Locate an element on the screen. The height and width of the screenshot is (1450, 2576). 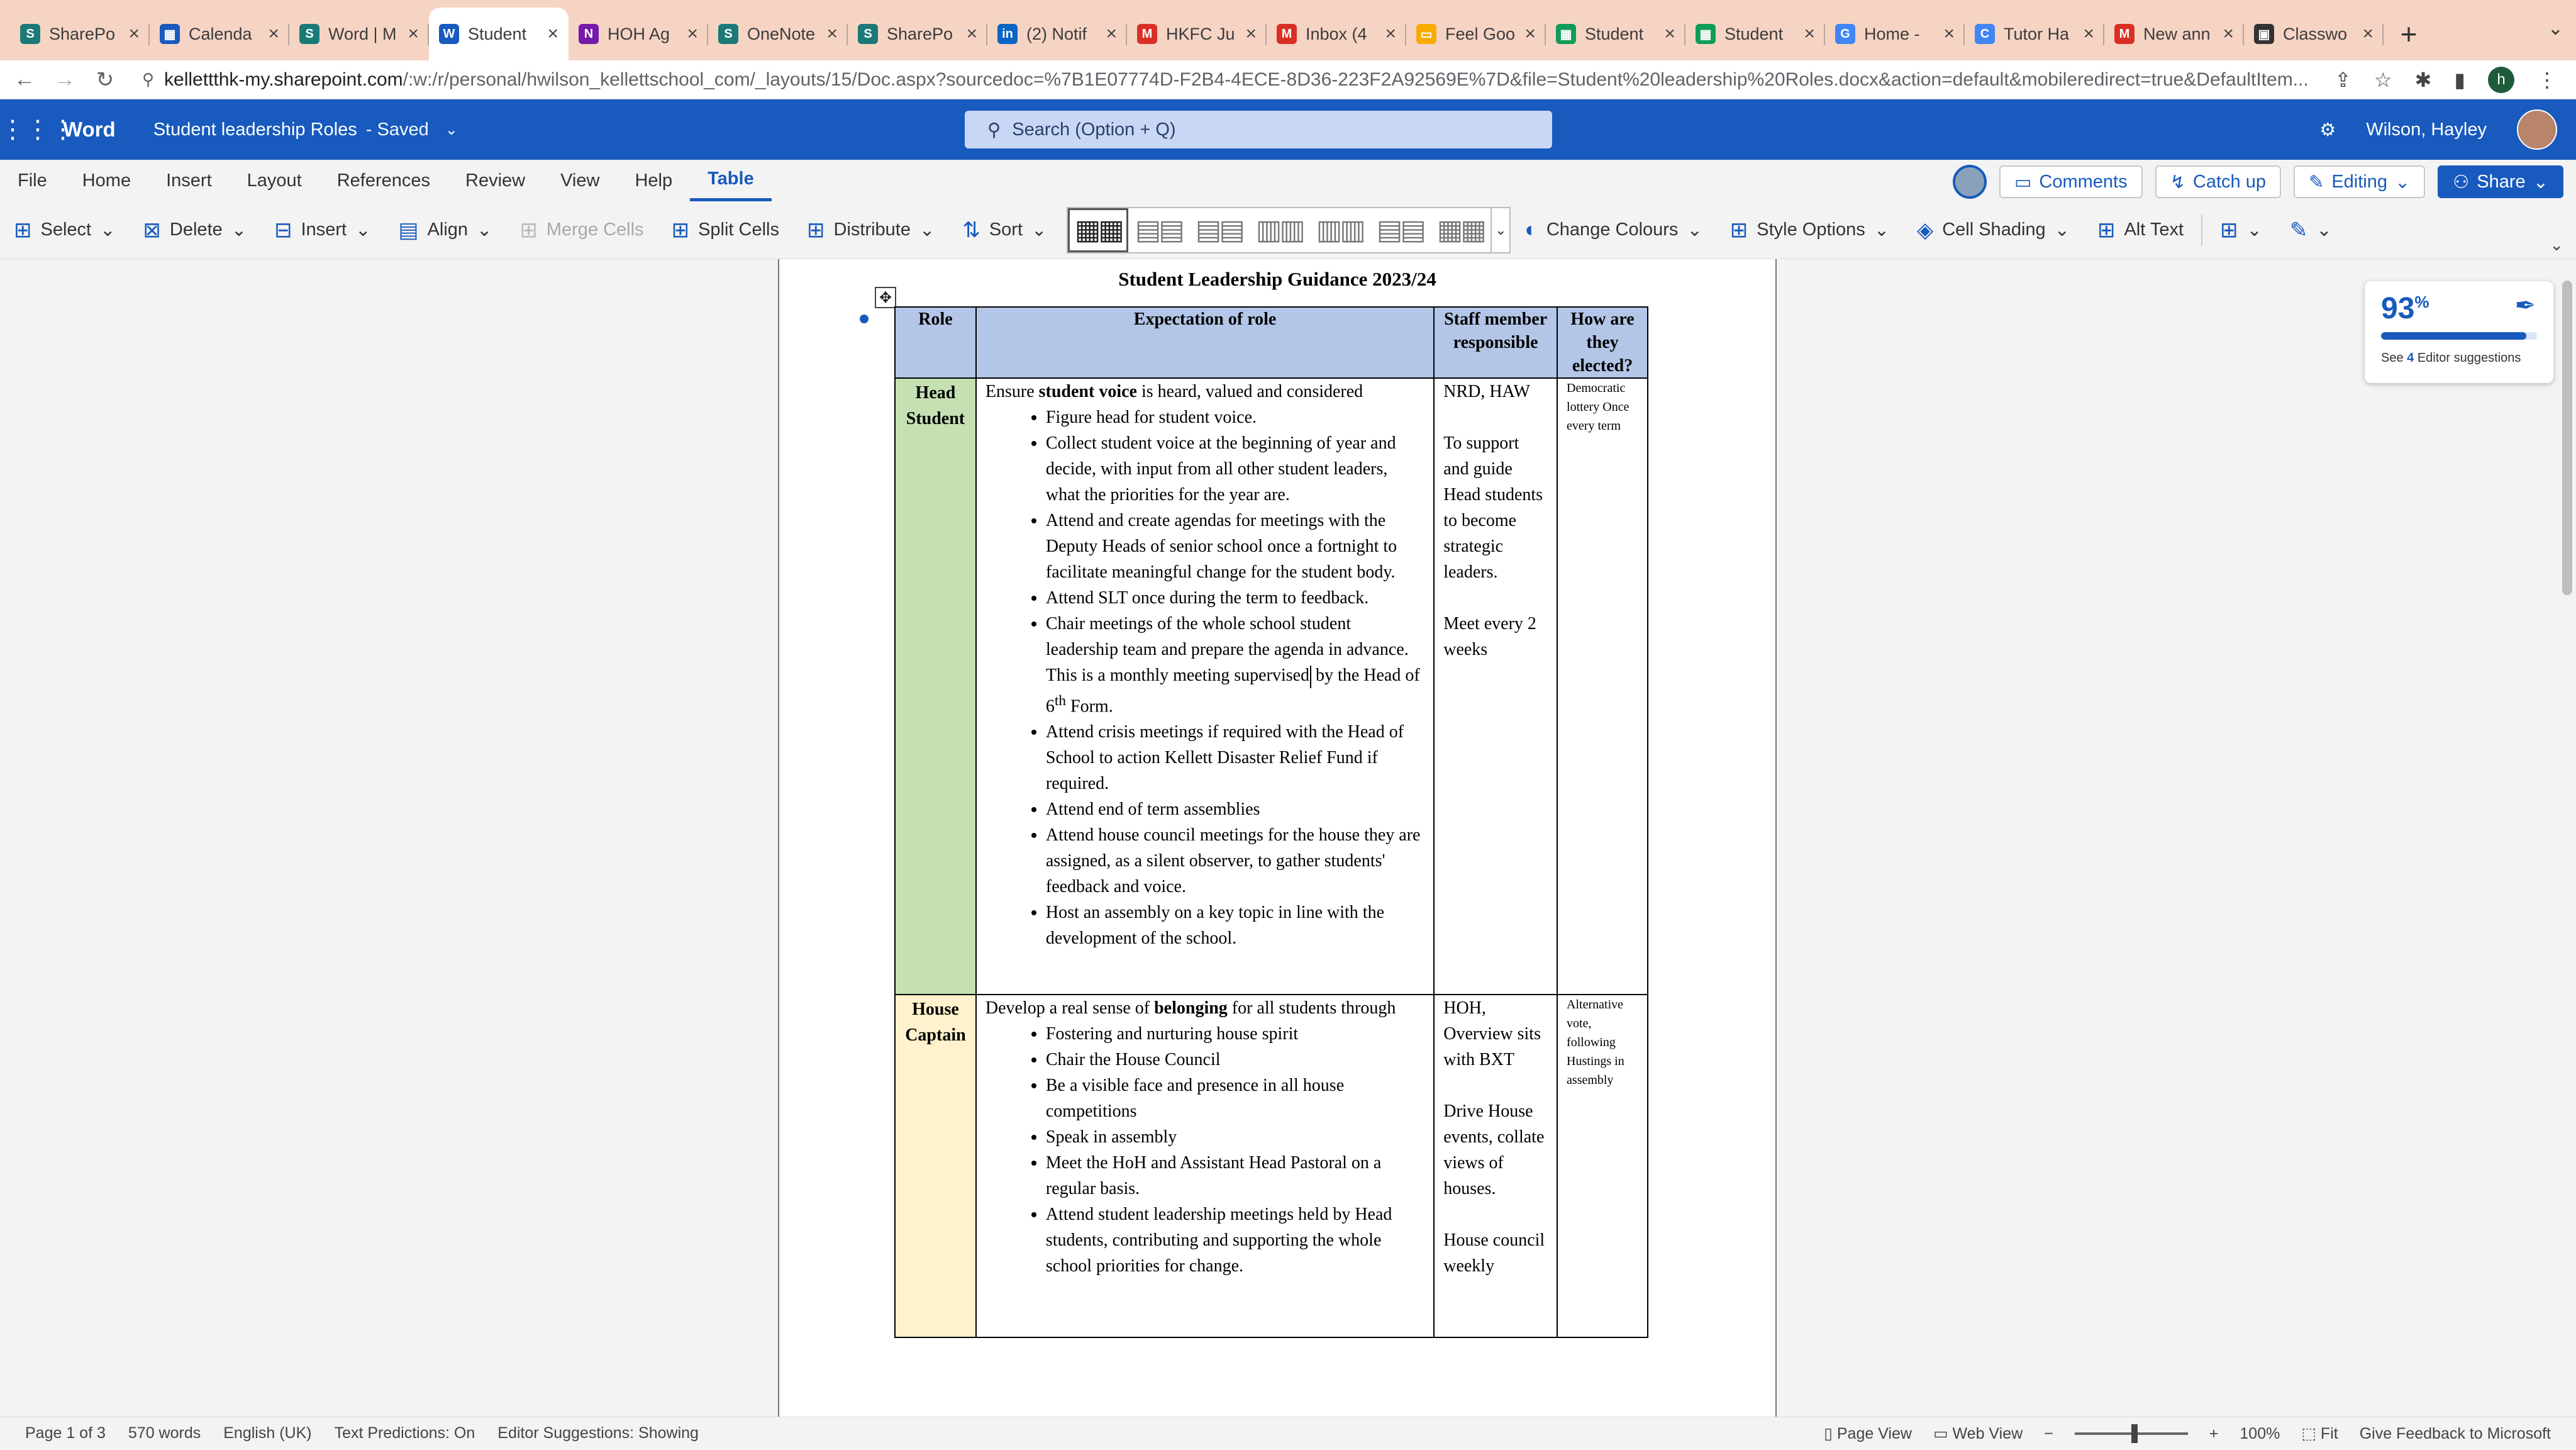
tab-insert: Insert is located at coordinates (189, 180).